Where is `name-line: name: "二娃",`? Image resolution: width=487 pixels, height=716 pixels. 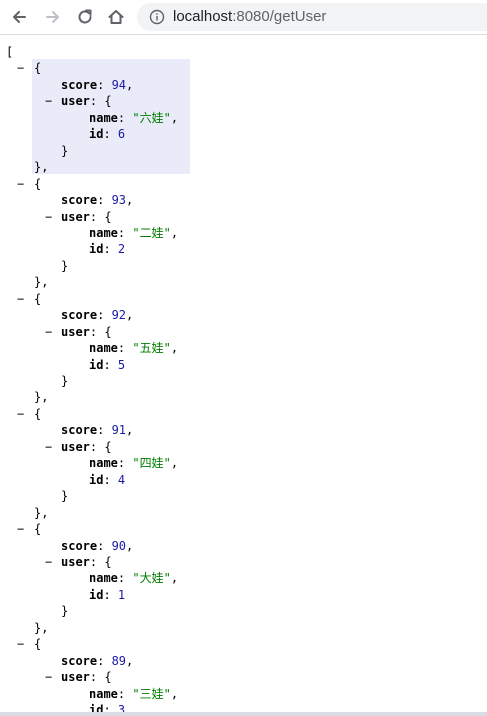 name-line: name: "二娃", is located at coordinates (133, 233).